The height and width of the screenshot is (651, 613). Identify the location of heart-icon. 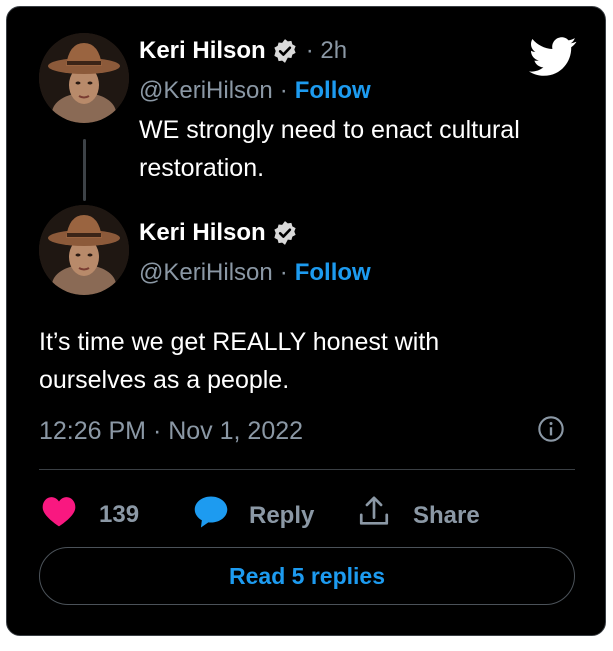
(59, 514).